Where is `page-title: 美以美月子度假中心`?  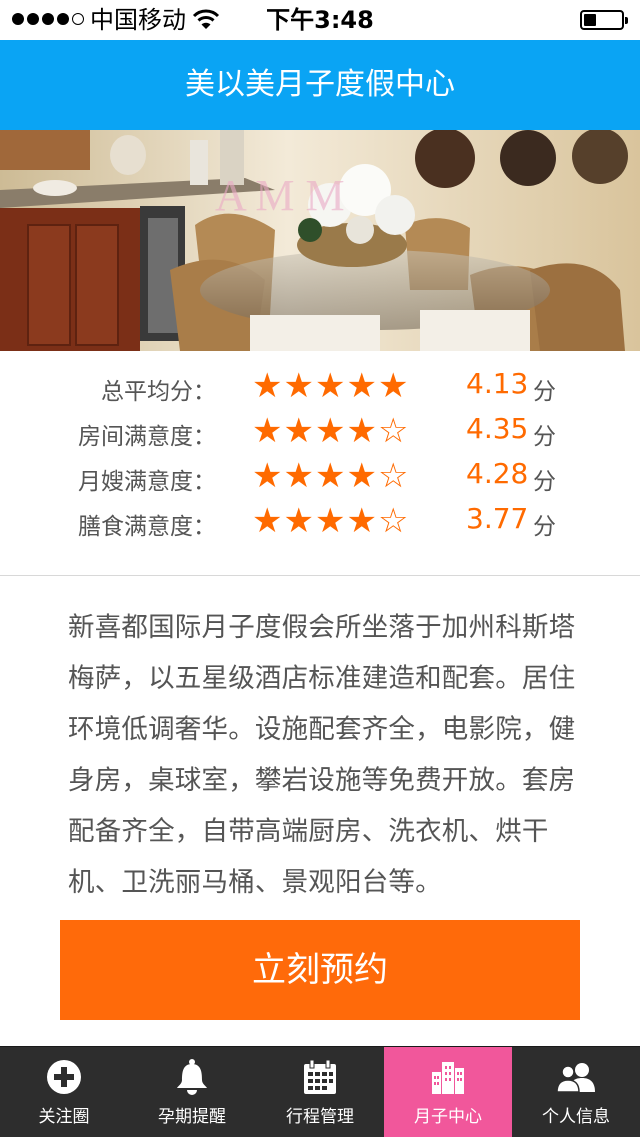 page-title: 美以美月子度假中心 is located at coordinates (320, 84).